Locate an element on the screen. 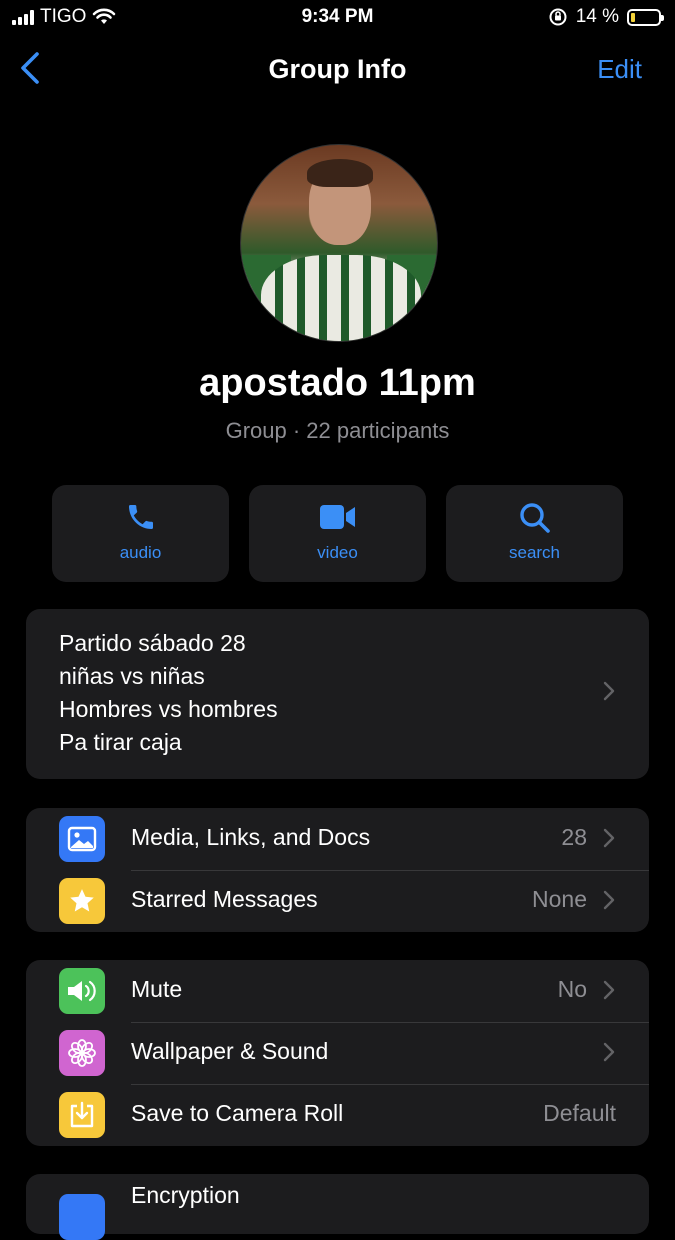 The image size is (675, 1240). encryption-section: Encryption is located at coordinates (337, 1207).